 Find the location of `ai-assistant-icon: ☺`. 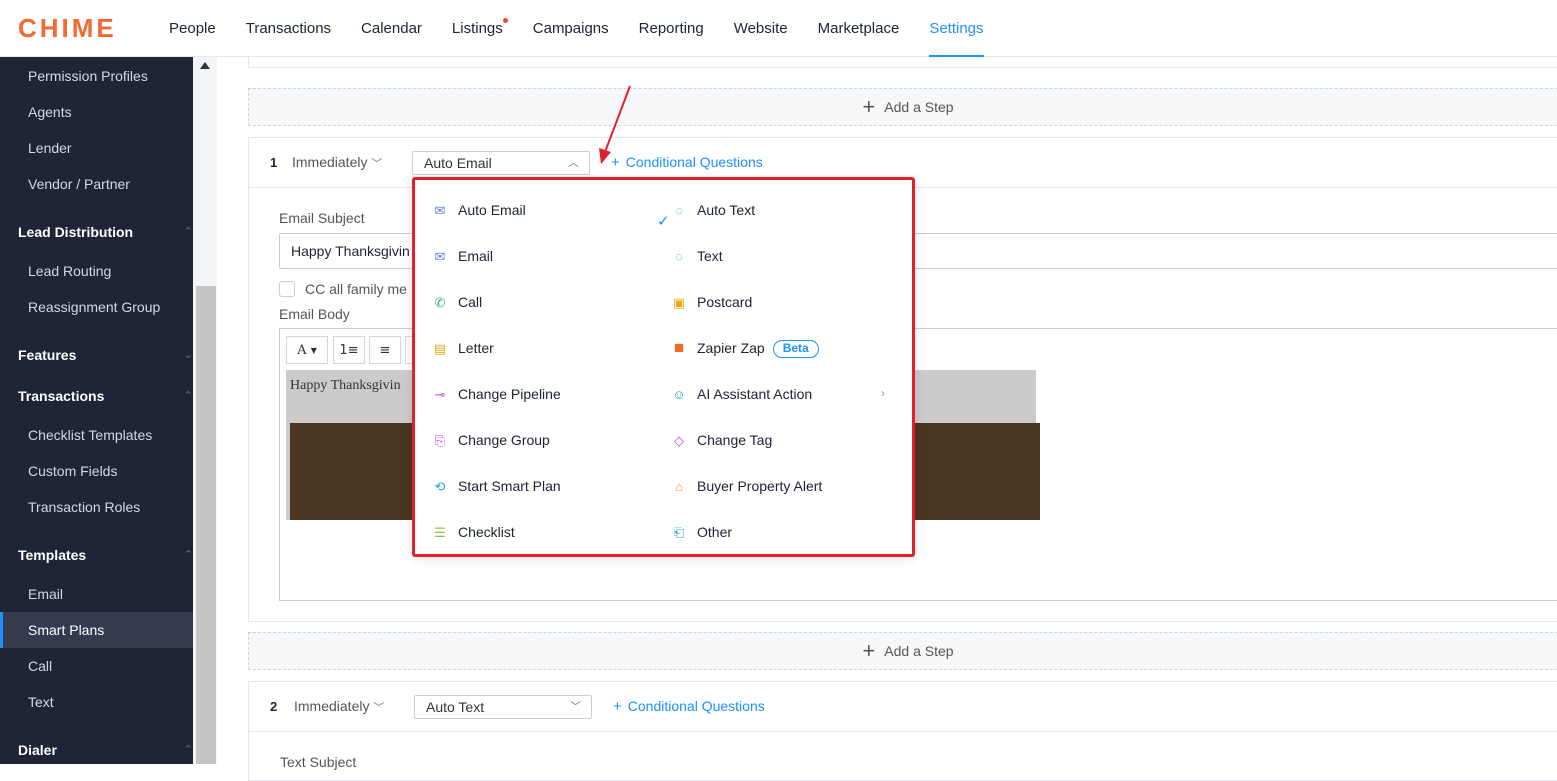

ai-assistant-icon: ☺ is located at coordinates (679, 394).